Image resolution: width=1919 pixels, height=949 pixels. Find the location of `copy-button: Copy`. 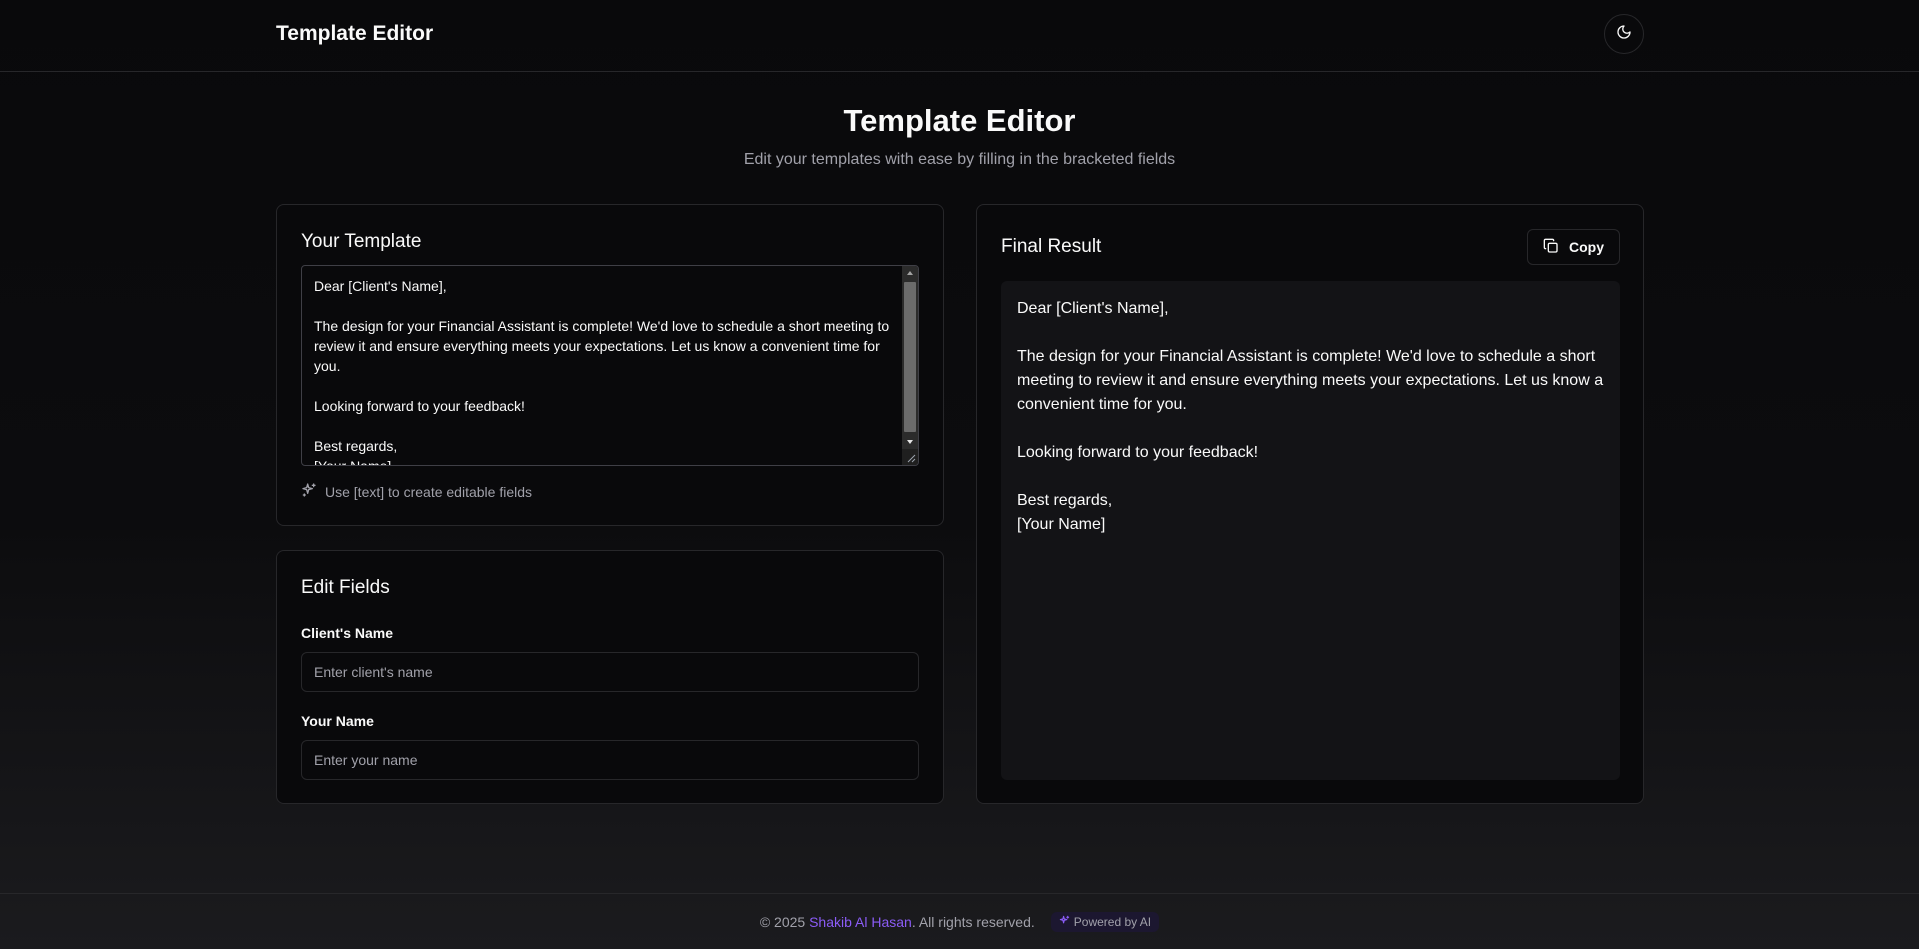

copy-button: Copy is located at coordinates (1573, 247).